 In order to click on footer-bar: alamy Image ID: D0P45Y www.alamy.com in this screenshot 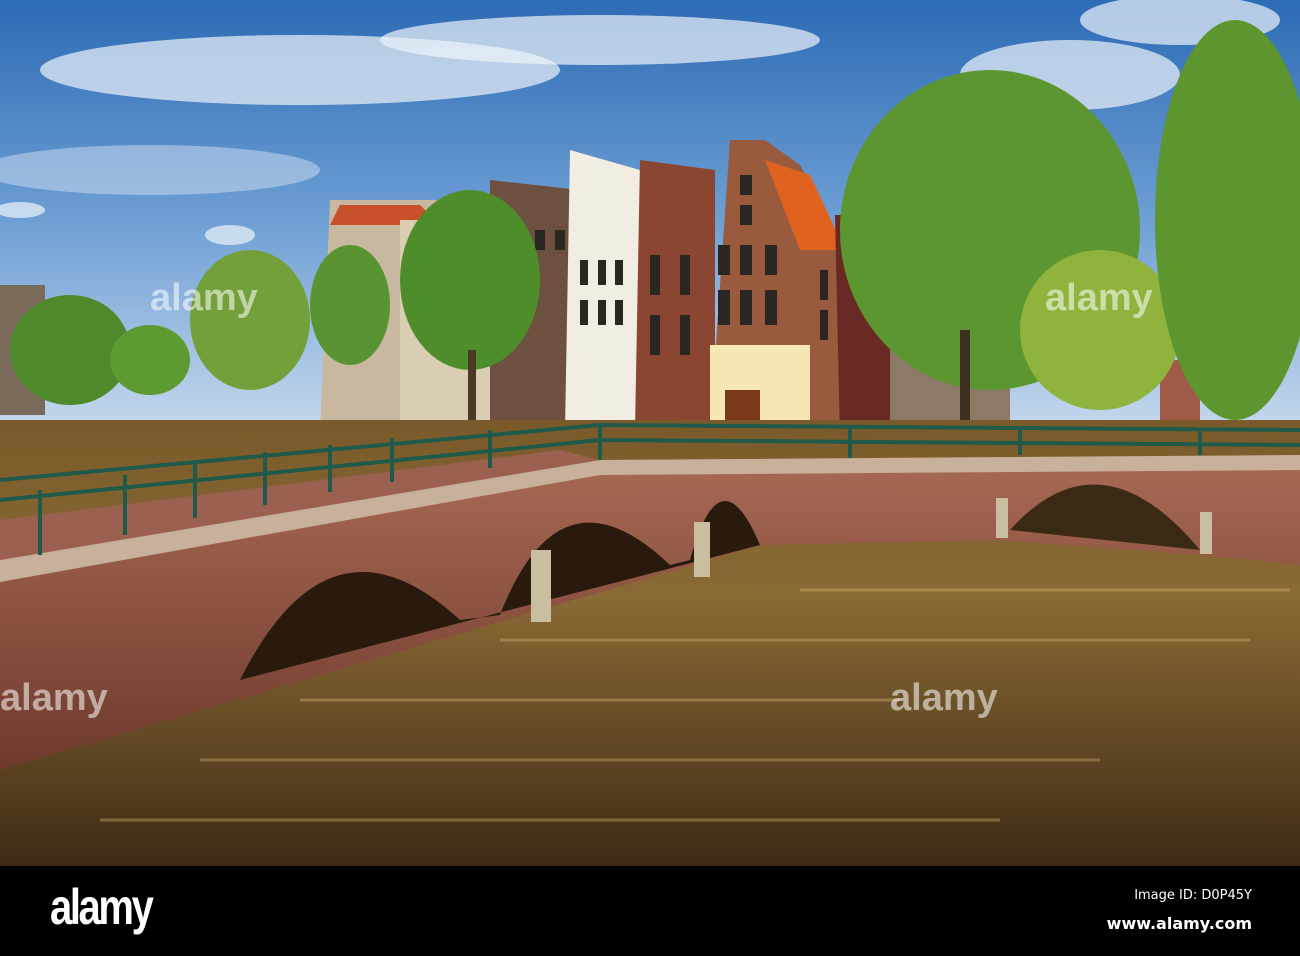, I will do `click(650, 911)`.